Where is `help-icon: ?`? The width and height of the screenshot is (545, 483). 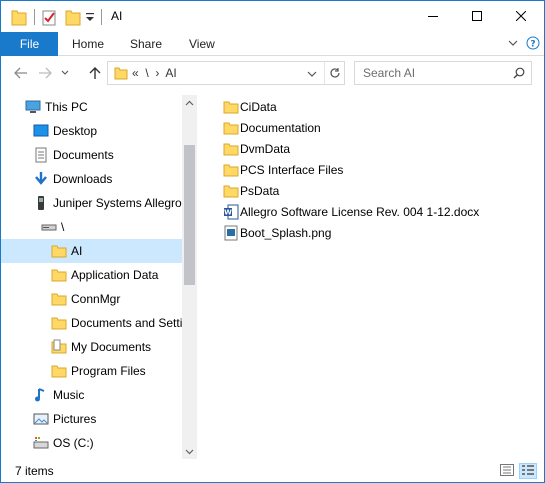 help-icon: ? is located at coordinates (533, 44).